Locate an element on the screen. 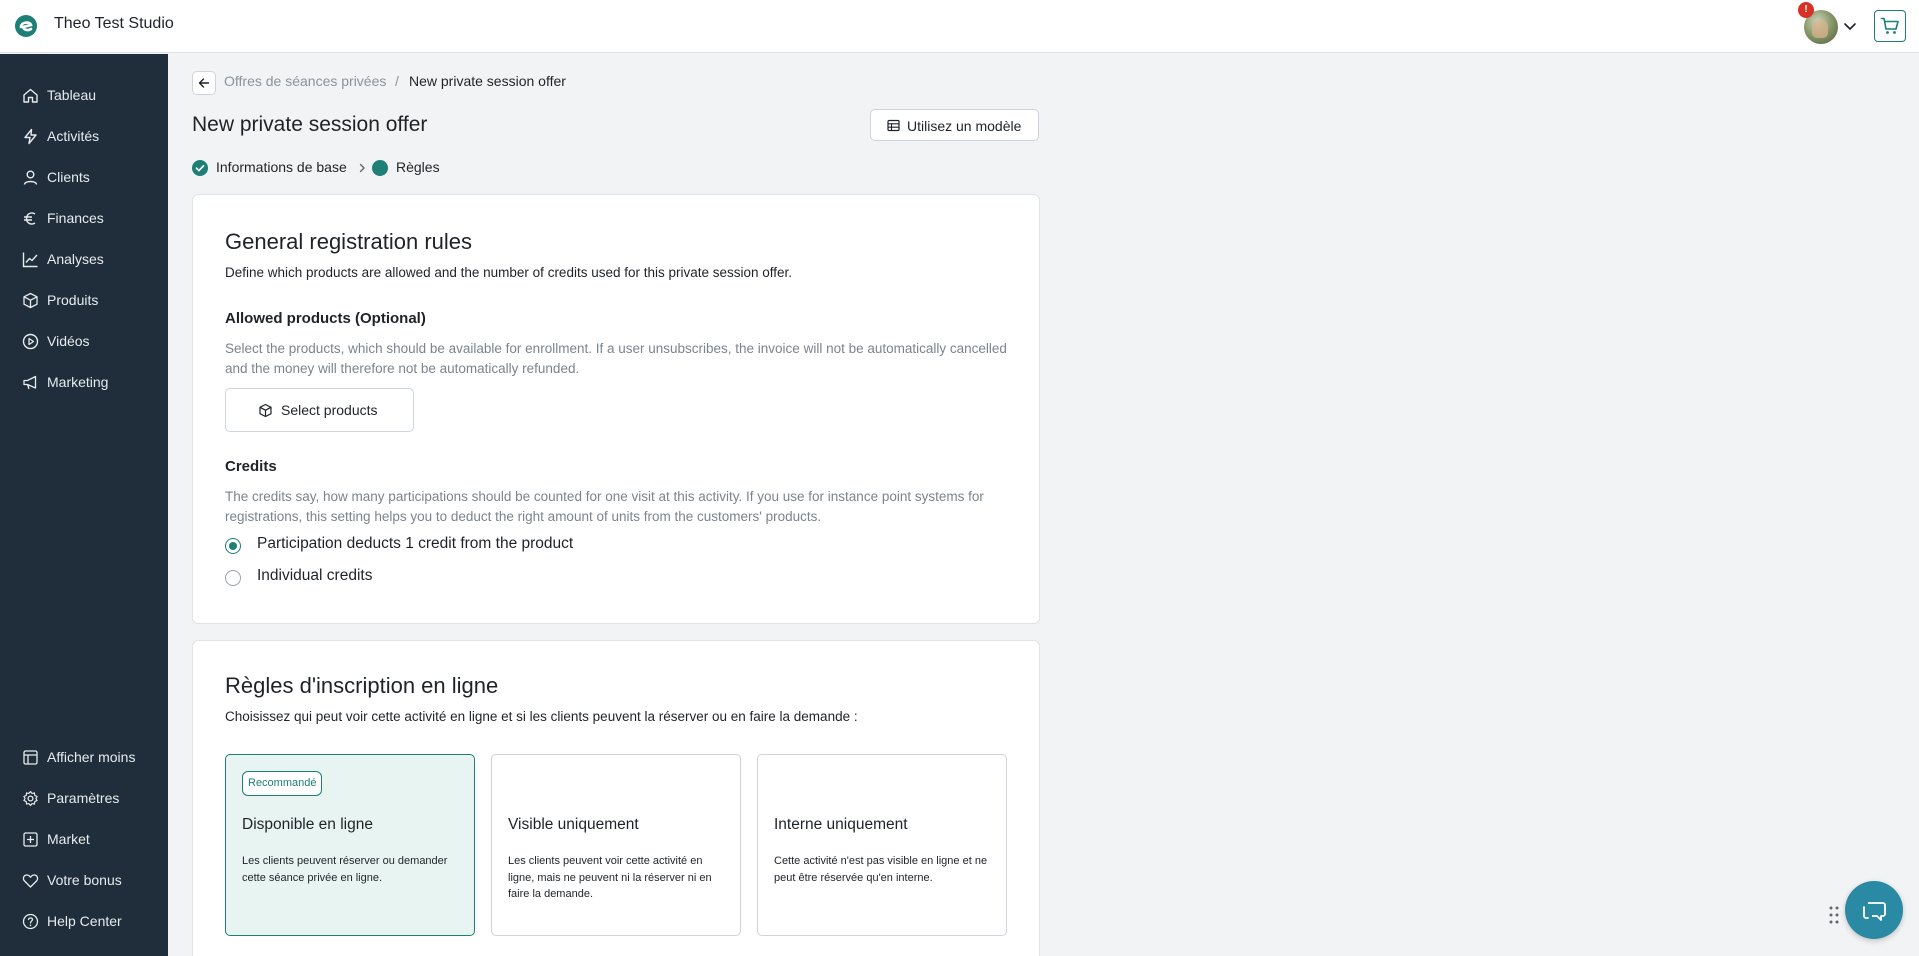 Image resolution: width=1919 pixels, height=956 pixels. sidebar-item-label: Tableau is located at coordinates (72, 95).